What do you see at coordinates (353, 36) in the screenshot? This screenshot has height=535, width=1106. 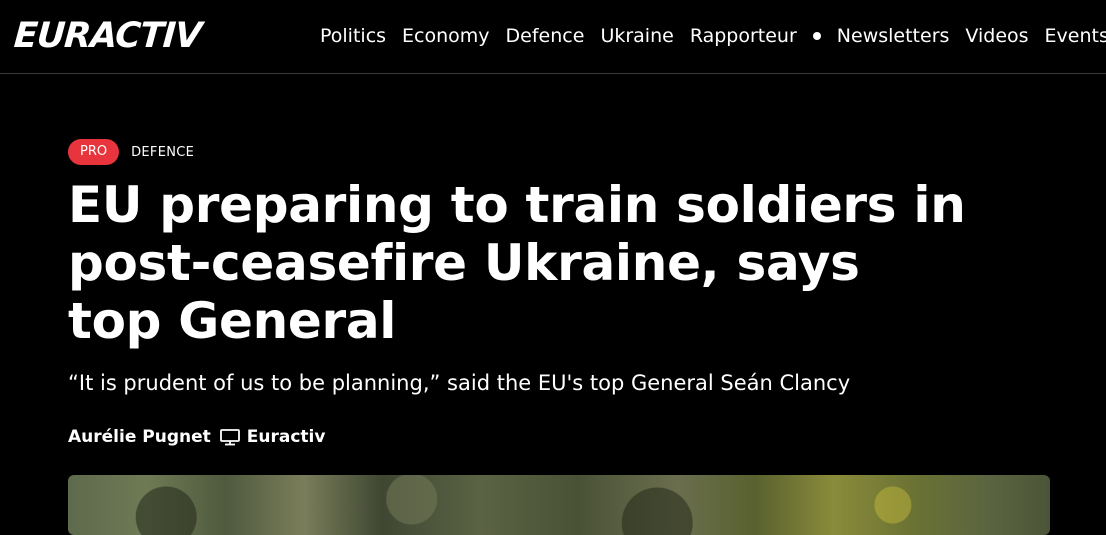 I see `nav-item-politics: Politics` at bounding box center [353, 36].